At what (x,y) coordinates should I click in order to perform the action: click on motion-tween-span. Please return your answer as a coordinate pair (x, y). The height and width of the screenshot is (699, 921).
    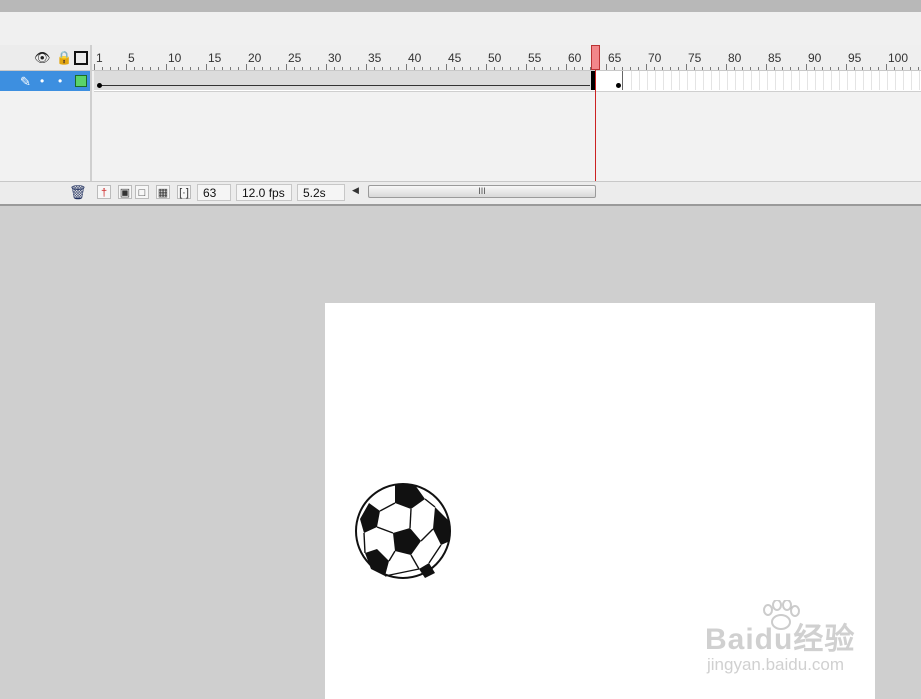
    Looking at the image, I should click on (345, 80).